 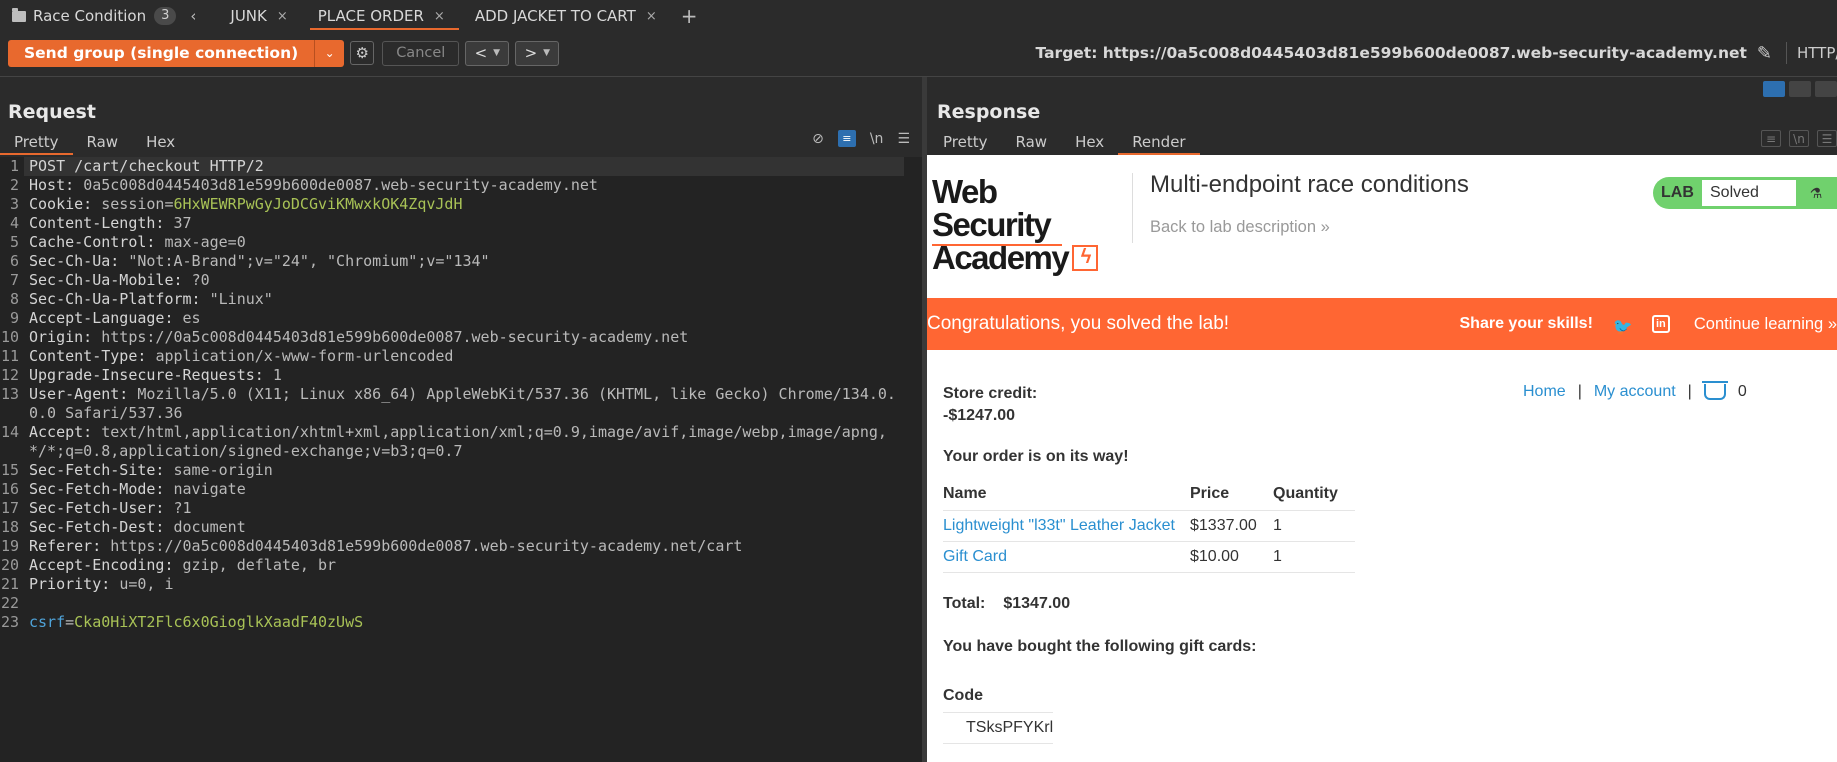 I want to click on chevron-left-icon: ‹, so click(x=193, y=16).